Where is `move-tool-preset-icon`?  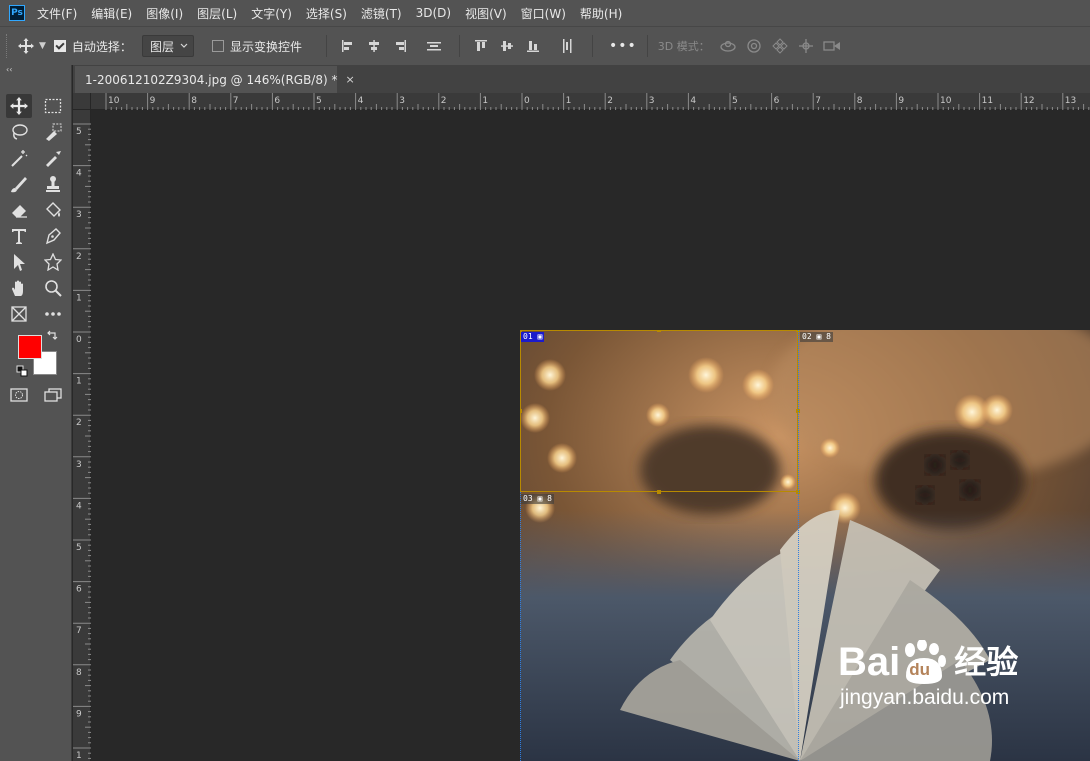 move-tool-preset-icon is located at coordinates (26, 46).